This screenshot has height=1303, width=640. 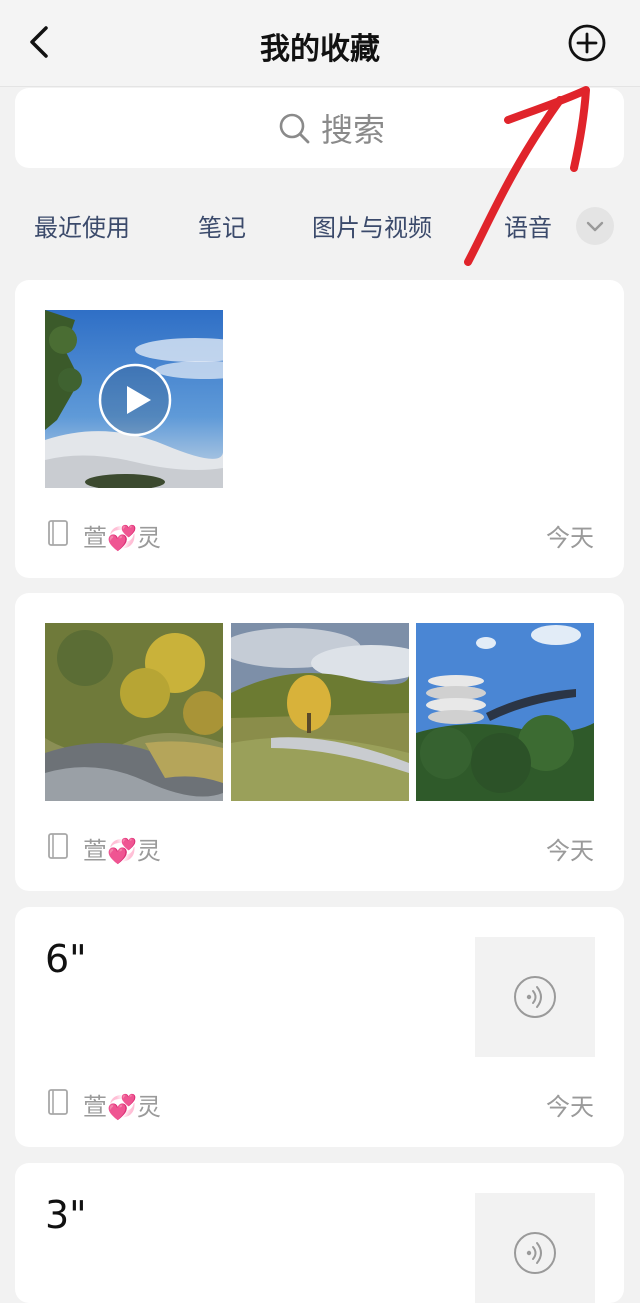 What do you see at coordinates (372, 225) in the screenshot?
I see `tab-images-videos: 图片与视频` at bounding box center [372, 225].